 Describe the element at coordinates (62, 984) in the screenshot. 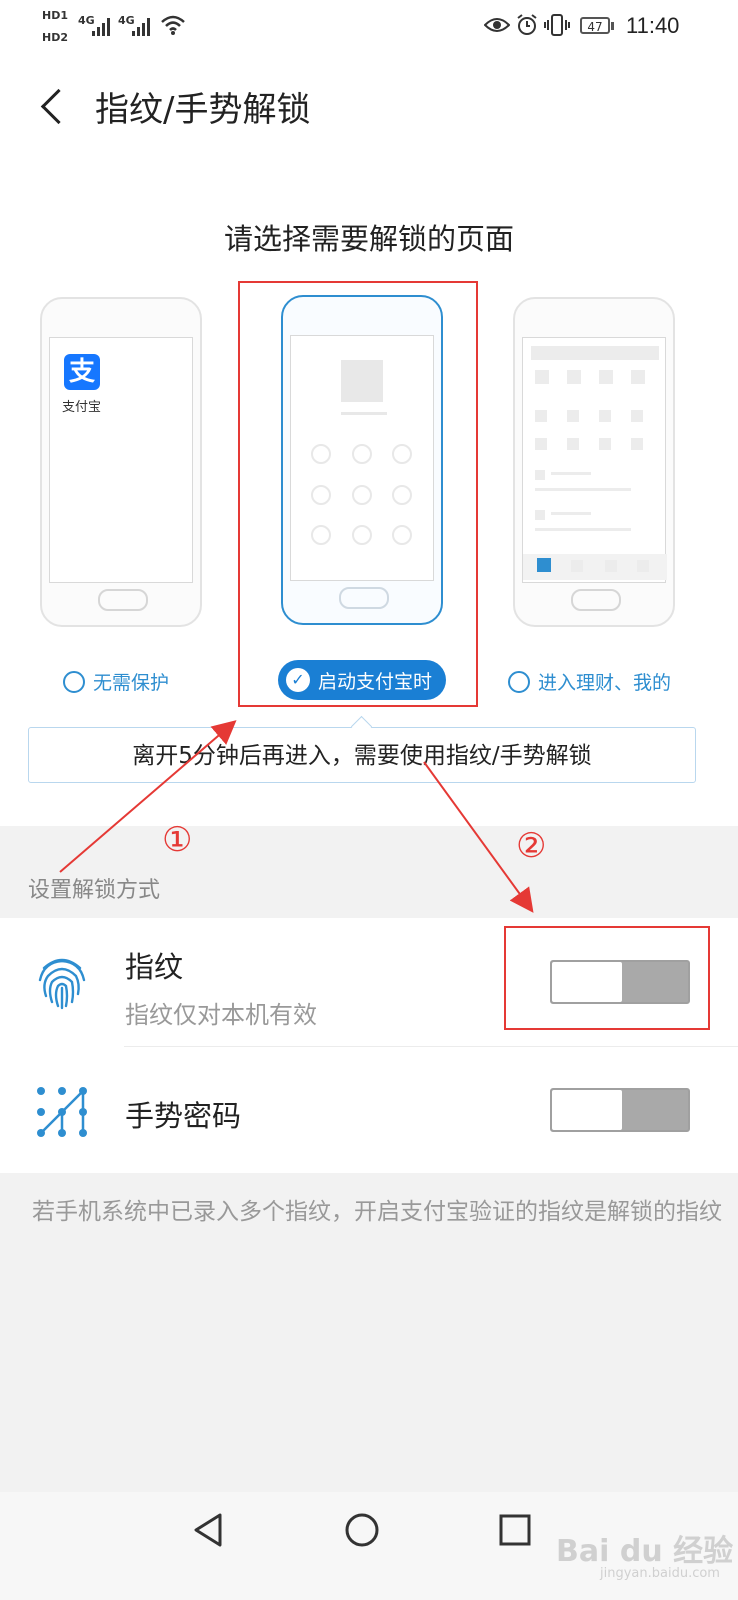

I see `fingerprint-icon` at that location.